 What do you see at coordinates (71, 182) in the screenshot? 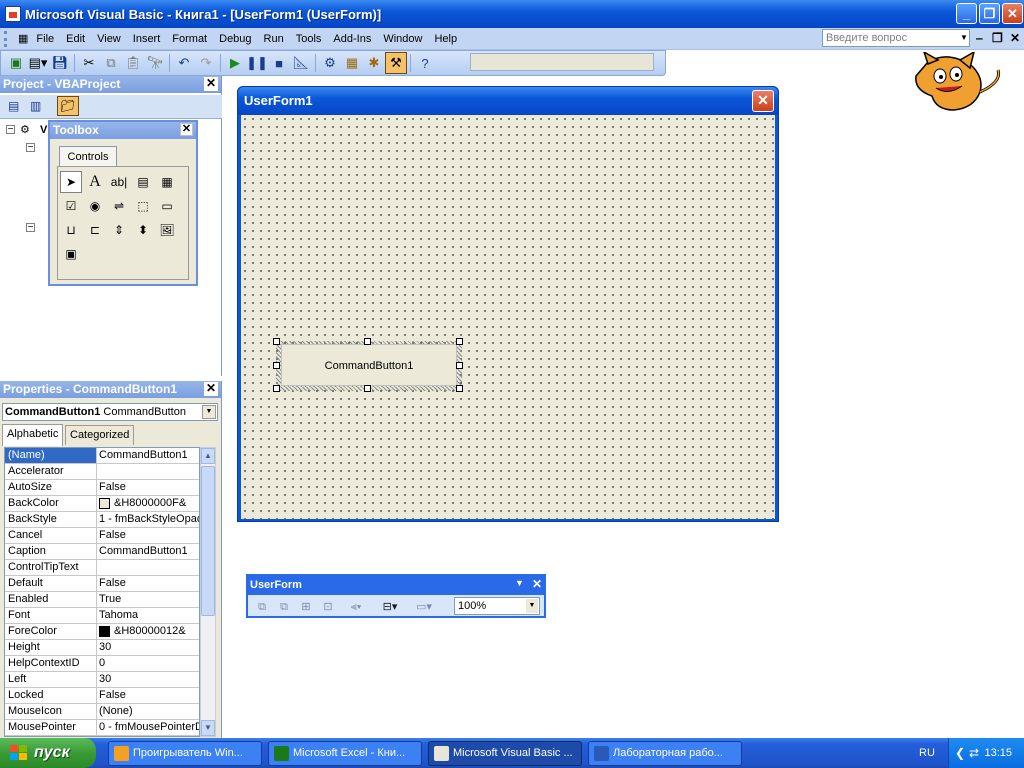
I see `select-objects-icon: ➤` at bounding box center [71, 182].